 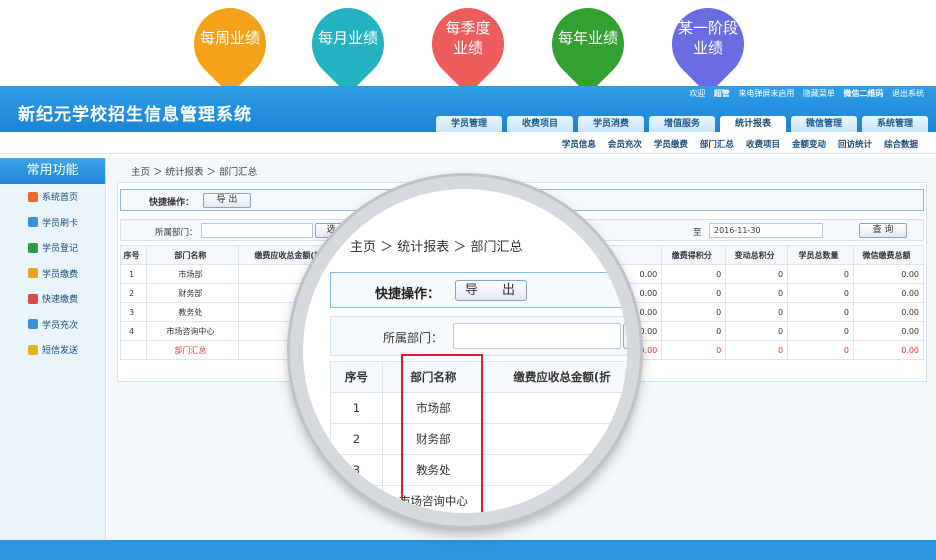 What do you see at coordinates (52, 223) in the screenshot?
I see `sidebar-item-card-swipe: 学员刷卡` at bounding box center [52, 223].